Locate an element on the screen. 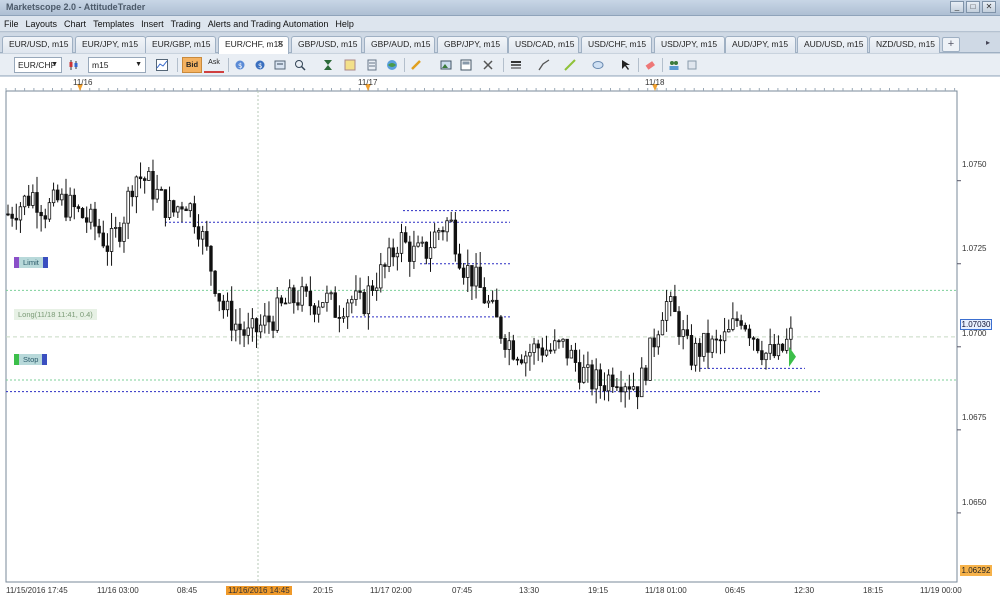 The width and height of the screenshot is (1000, 602). tools-icon is located at coordinates (488, 65).